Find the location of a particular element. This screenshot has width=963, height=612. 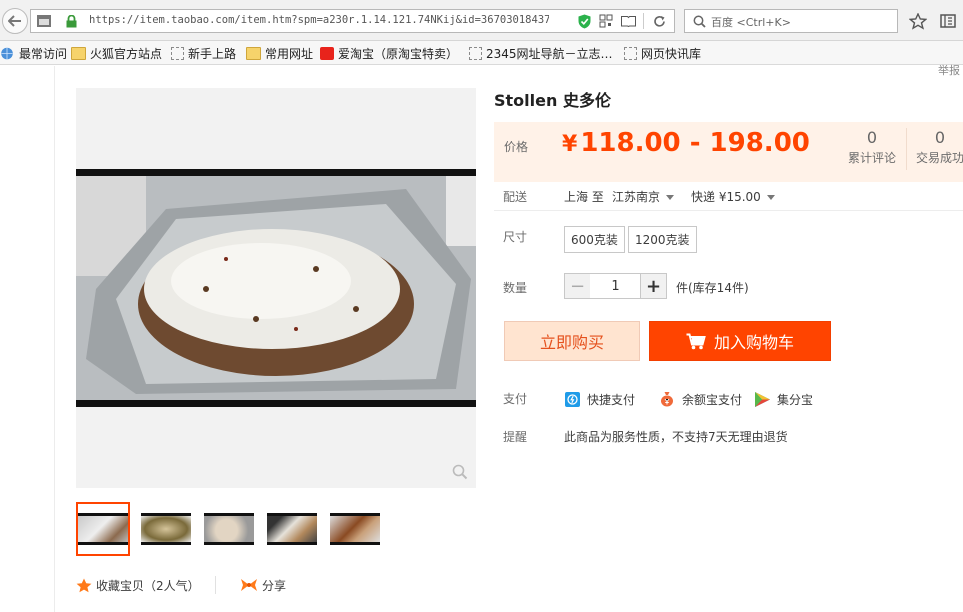

favorite-link: 收藏宝贝（2人气） is located at coordinates (138, 585).